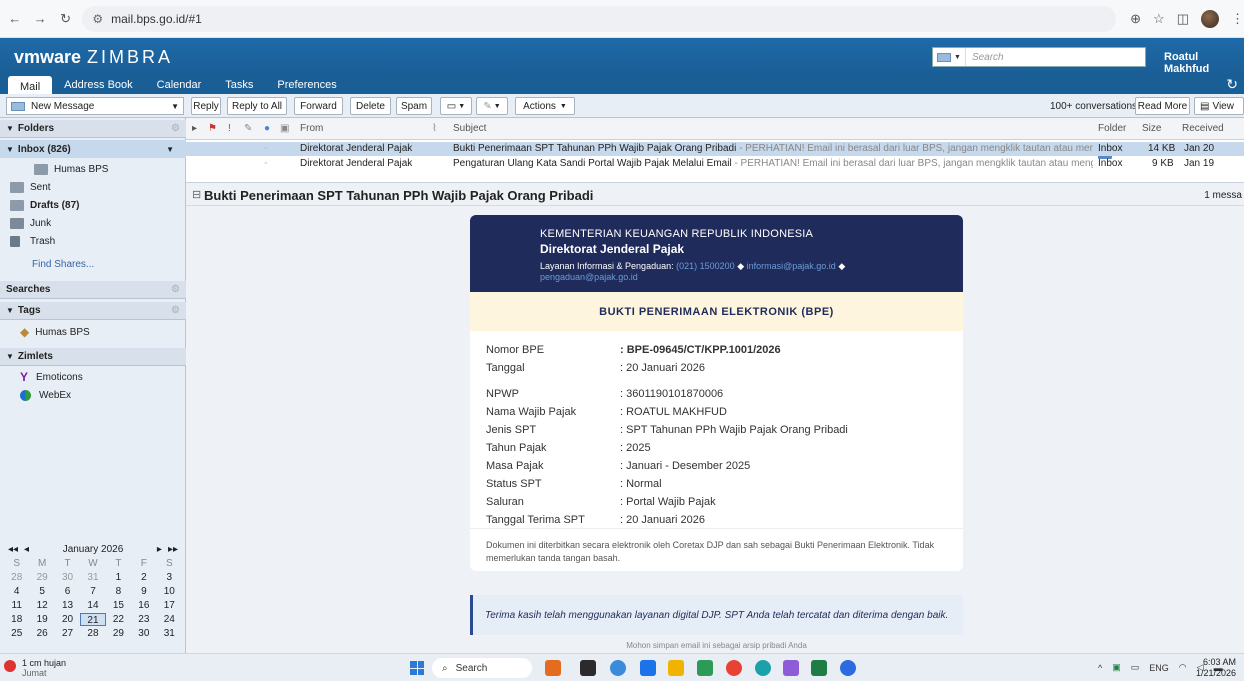  What do you see at coordinates (434, 128) in the screenshot?
I see `paperclip-icon: ⌇` at bounding box center [434, 128].